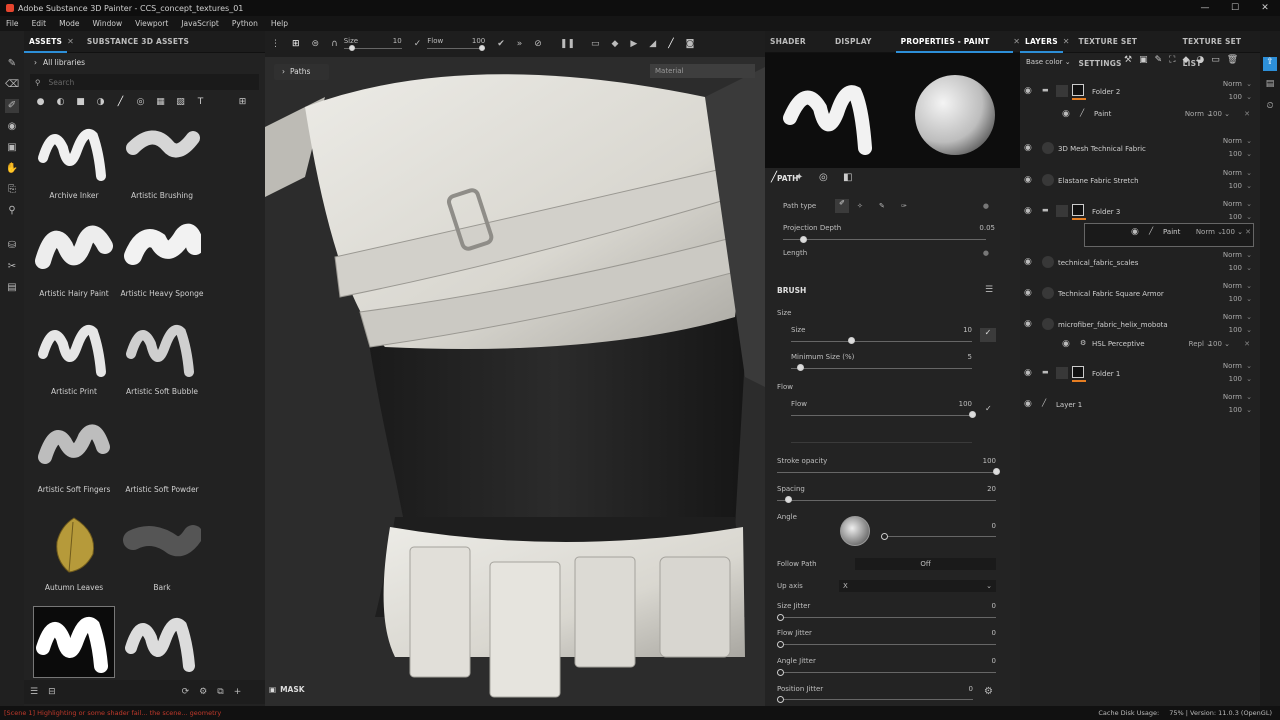  What do you see at coordinates (875, 699) in the screenshot?
I see `position-jitter-track` at bounding box center [875, 699].